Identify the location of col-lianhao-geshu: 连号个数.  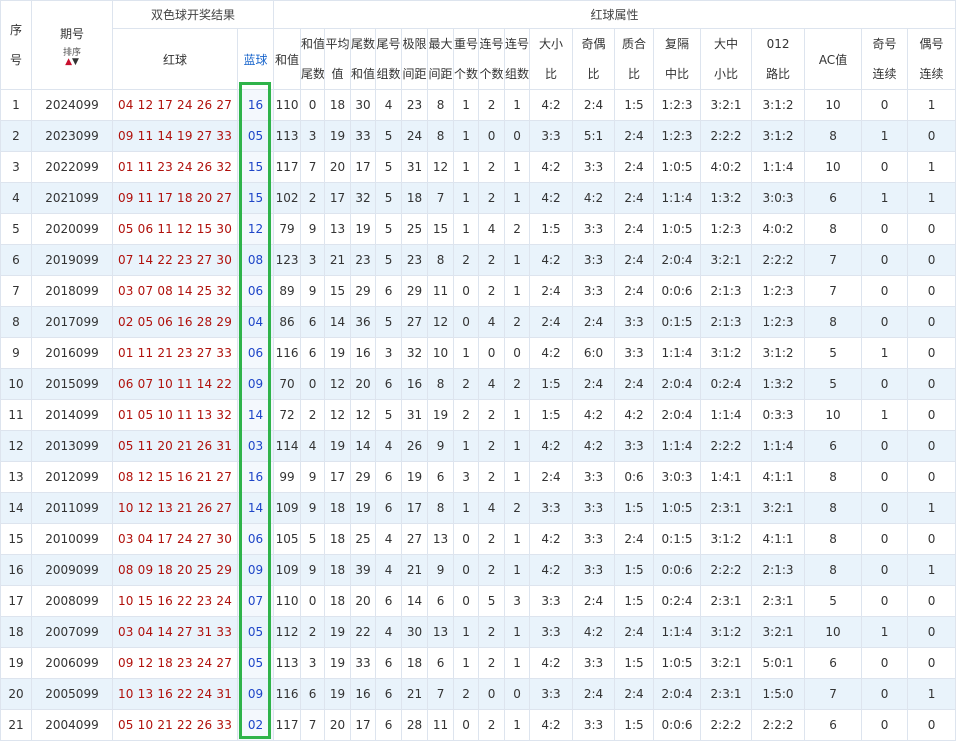
(492, 59).